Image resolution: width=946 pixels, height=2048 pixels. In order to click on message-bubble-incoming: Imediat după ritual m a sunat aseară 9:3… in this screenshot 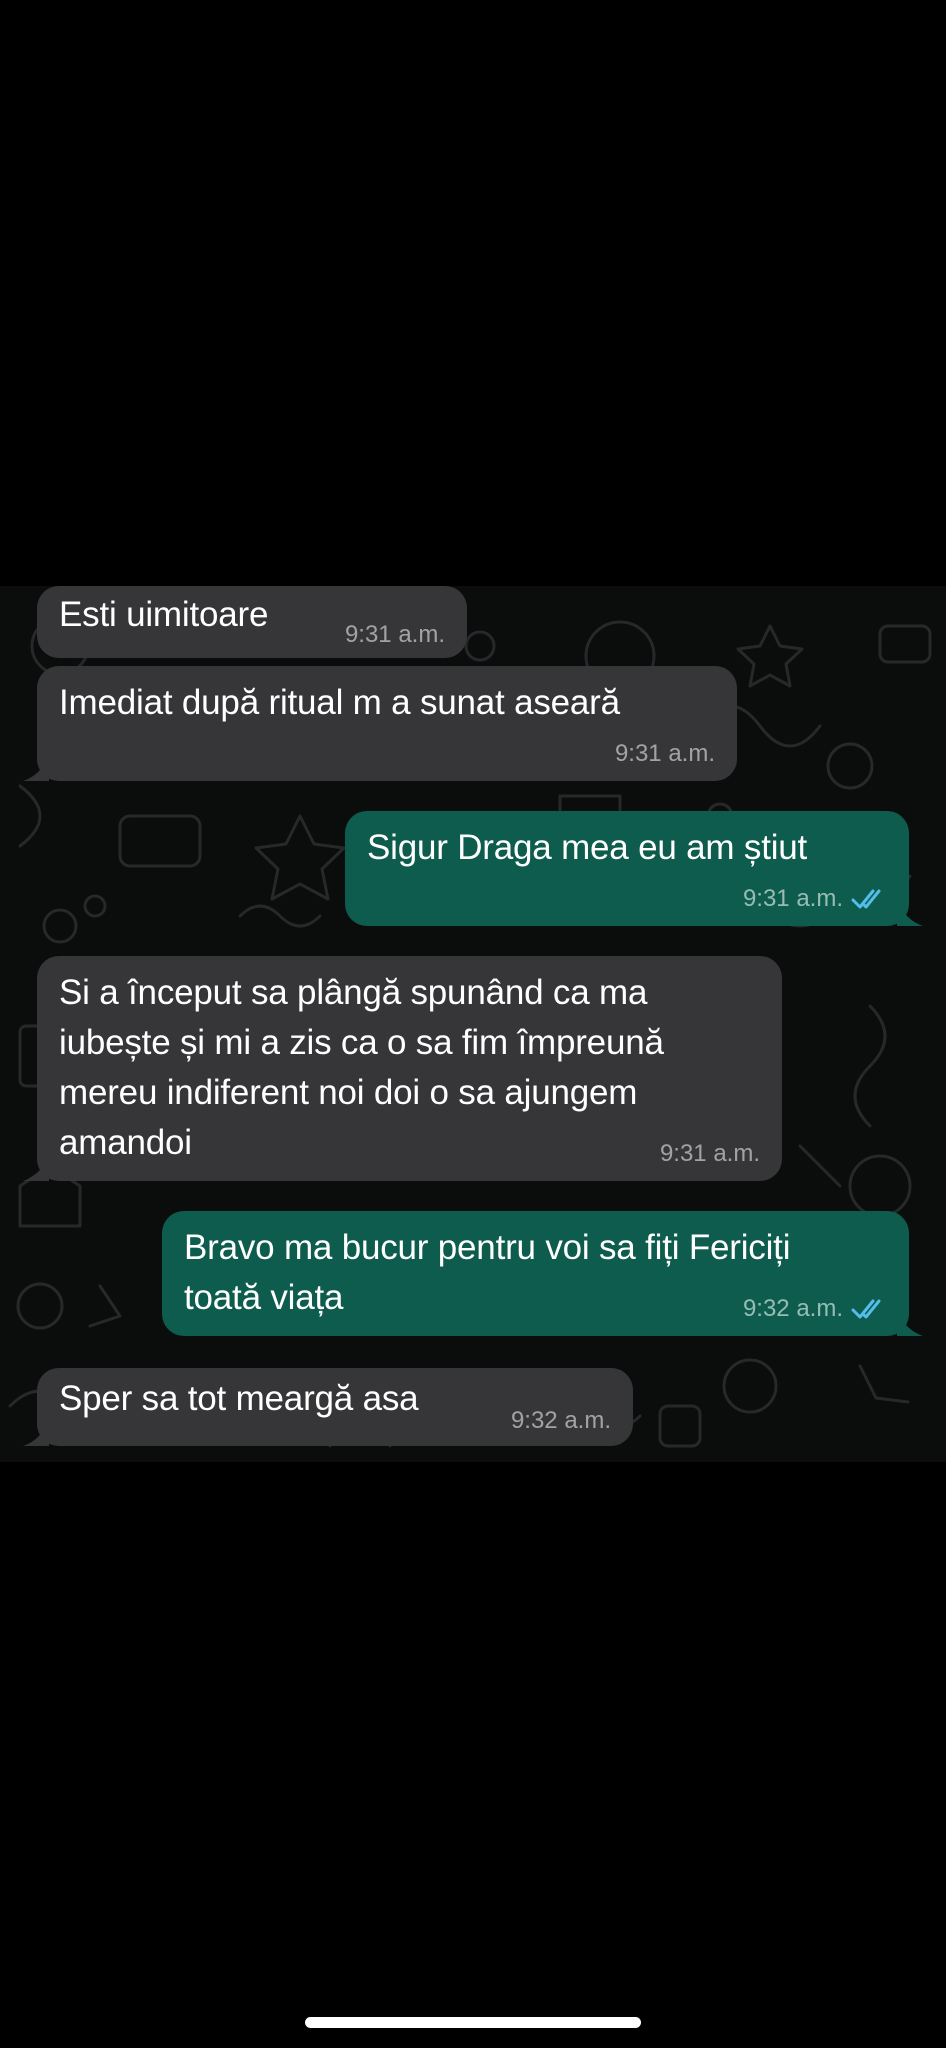, I will do `click(380, 723)`.